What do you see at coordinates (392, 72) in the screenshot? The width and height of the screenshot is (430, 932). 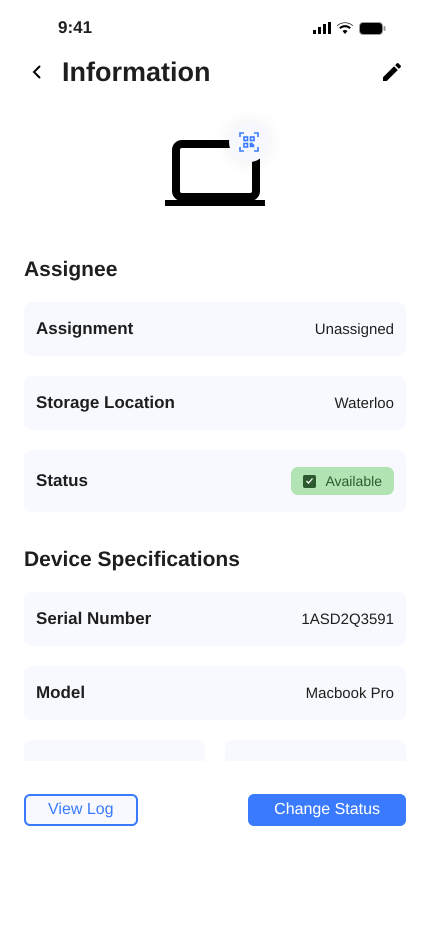 I see `edit-button` at bounding box center [392, 72].